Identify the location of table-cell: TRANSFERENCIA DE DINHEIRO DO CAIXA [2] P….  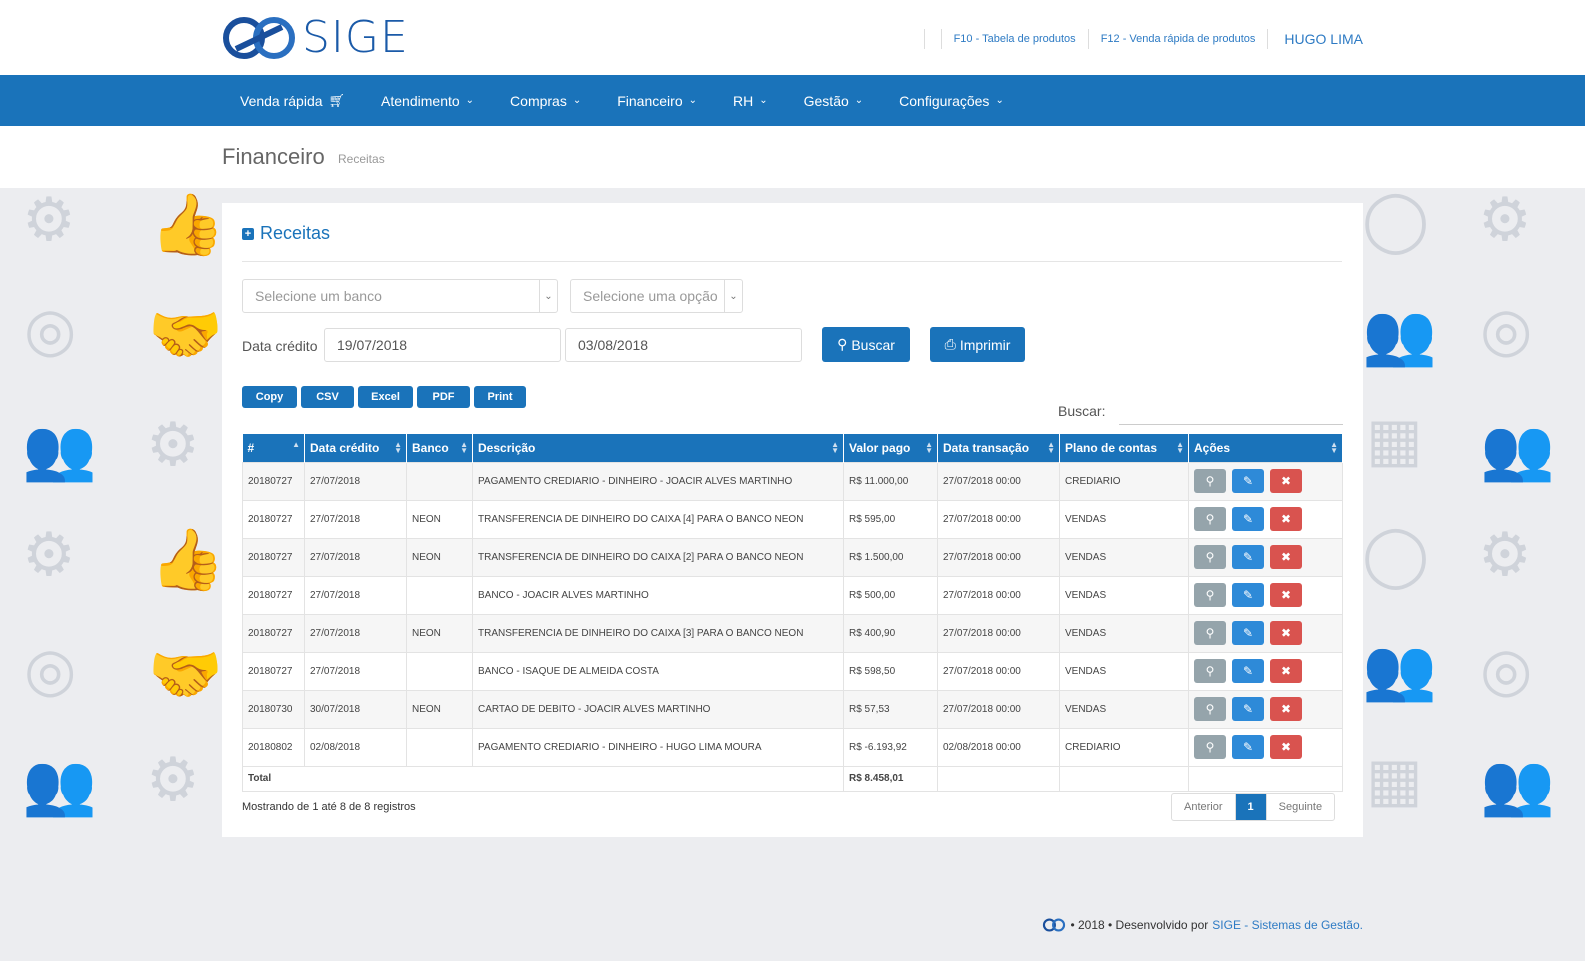
(658, 557).